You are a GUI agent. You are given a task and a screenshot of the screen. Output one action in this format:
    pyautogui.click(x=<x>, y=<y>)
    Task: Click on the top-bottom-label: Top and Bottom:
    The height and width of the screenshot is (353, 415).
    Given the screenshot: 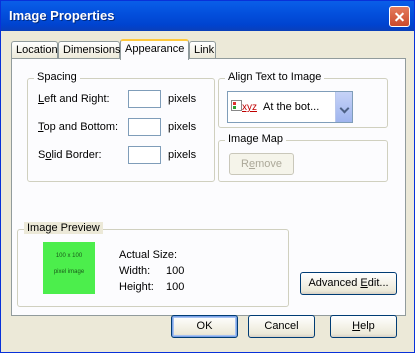 What is the action you would take?
    pyautogui.click(x=78, y=127)
    